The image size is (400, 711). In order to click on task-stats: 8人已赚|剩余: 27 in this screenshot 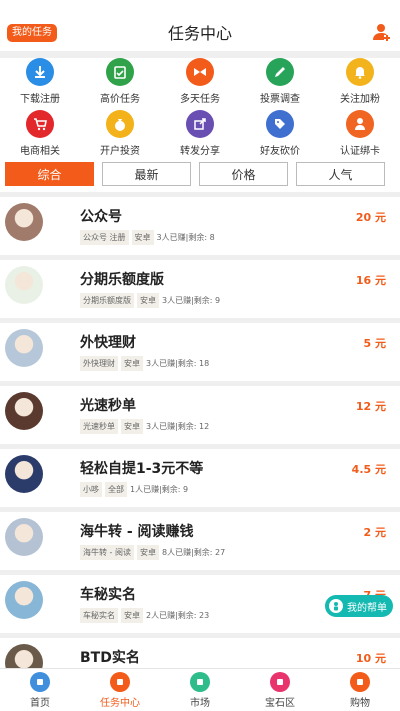, I will do `click(193, 552)`.